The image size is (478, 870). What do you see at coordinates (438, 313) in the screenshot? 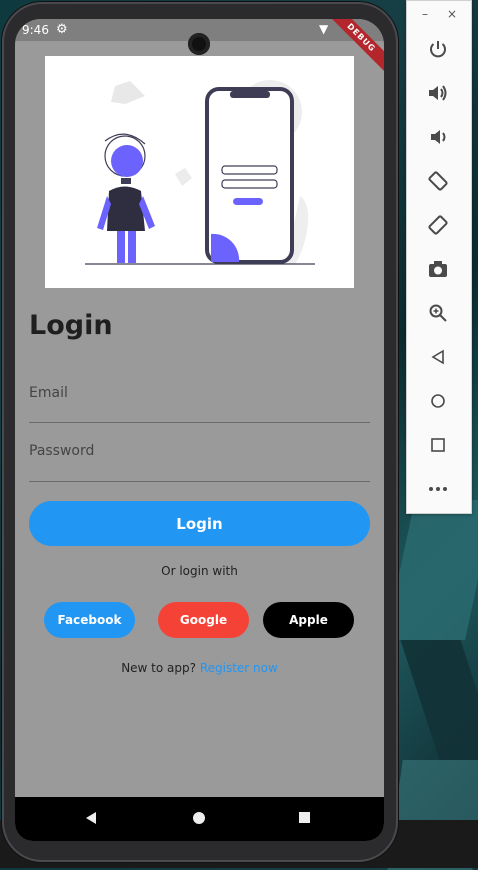
I see `zoom-icon` at bounding box center [438, 313].